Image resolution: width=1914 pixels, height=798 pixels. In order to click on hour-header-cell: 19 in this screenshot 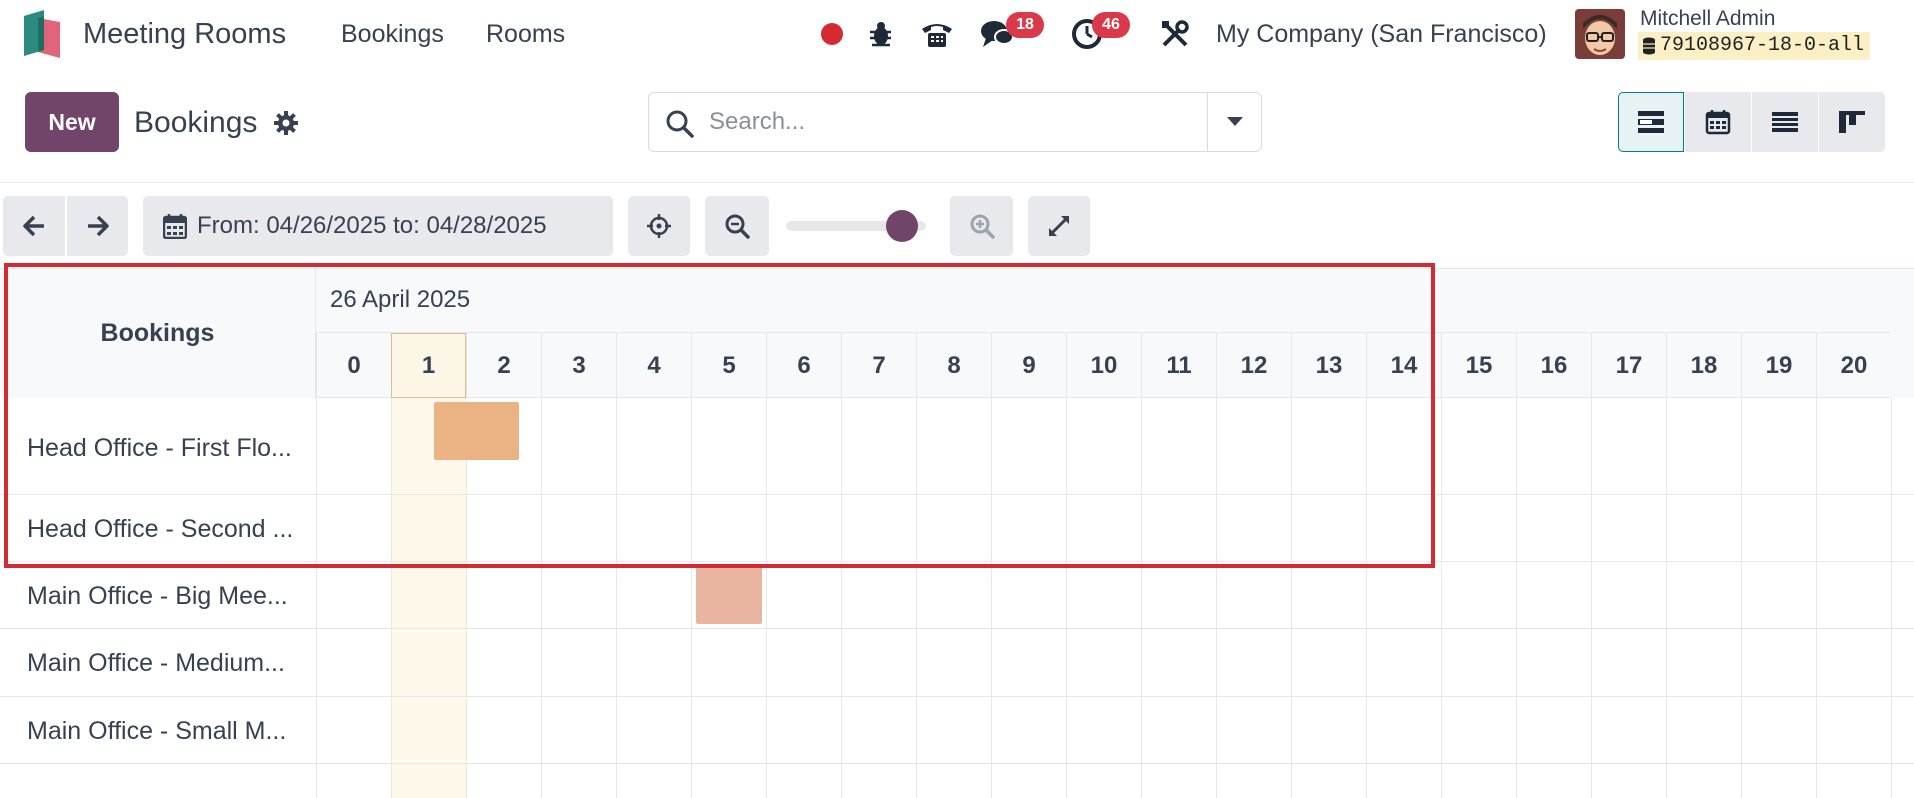, I will do `click(1778, 365)`.